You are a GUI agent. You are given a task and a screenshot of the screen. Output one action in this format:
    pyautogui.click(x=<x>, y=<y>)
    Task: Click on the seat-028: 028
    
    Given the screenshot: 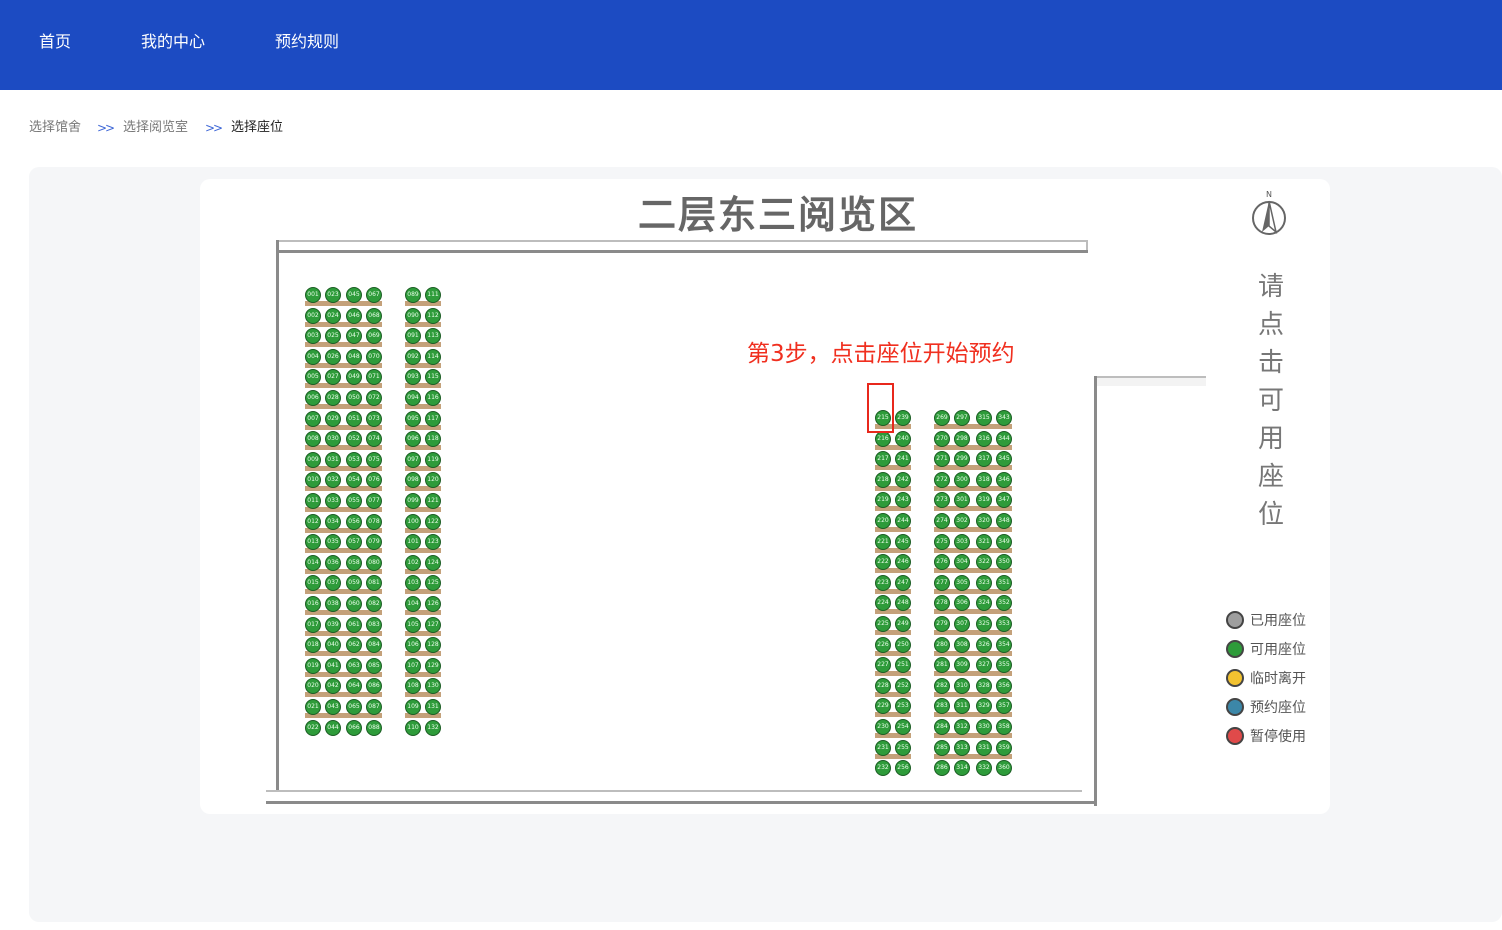 What is the action you would take?
    pyautogui.click(x=333, y=398)
    